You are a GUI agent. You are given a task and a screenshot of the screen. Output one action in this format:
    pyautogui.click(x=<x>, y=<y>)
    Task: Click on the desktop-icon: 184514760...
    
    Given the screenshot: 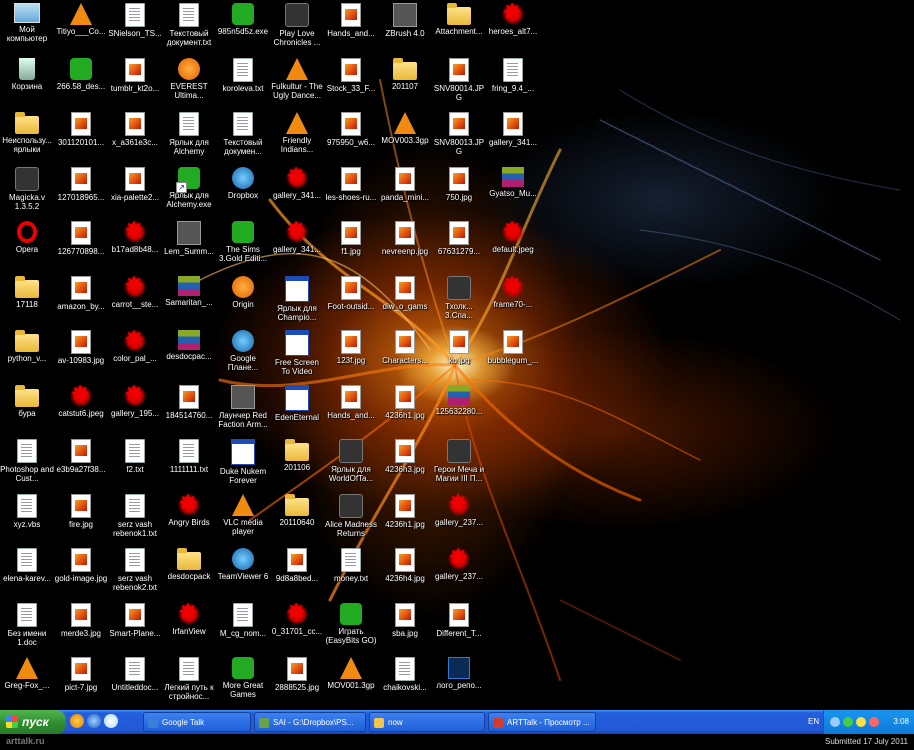 What is the action you would take?
    pyautogui.click(x=189, y=402)
    